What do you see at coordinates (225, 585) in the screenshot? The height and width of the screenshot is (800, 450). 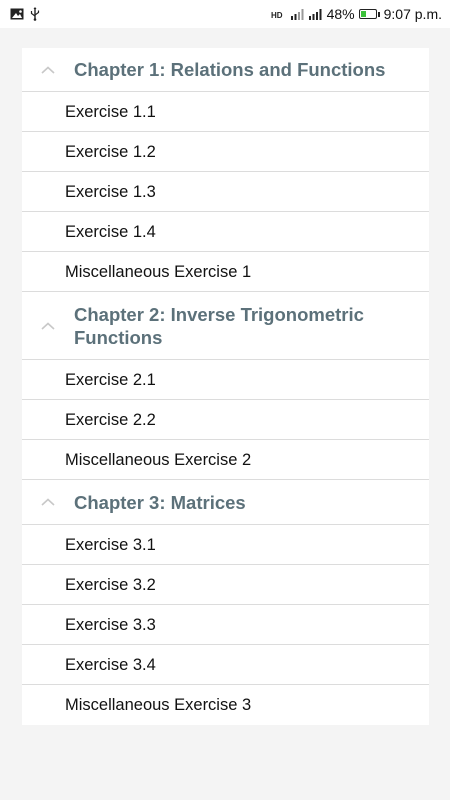 I see `exercise-item: Exercise 3.2` at bounding box center [225, 585].